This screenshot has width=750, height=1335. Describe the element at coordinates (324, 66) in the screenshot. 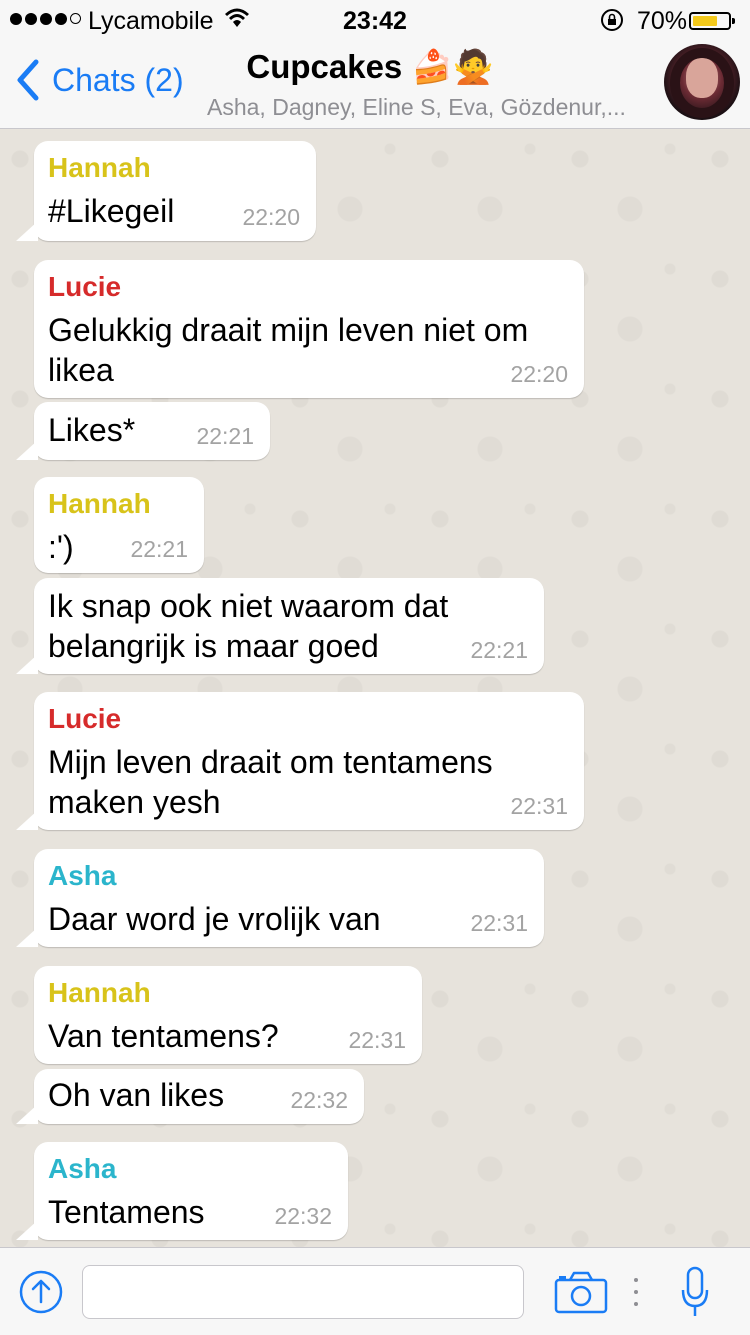

I see `chat-title-text: Cupcakes` at that location.